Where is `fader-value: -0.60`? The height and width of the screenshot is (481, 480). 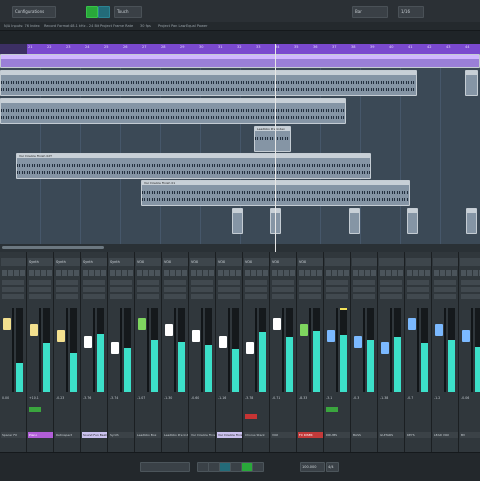
fader-value: -0.60 is located at coordinates (195, 398).